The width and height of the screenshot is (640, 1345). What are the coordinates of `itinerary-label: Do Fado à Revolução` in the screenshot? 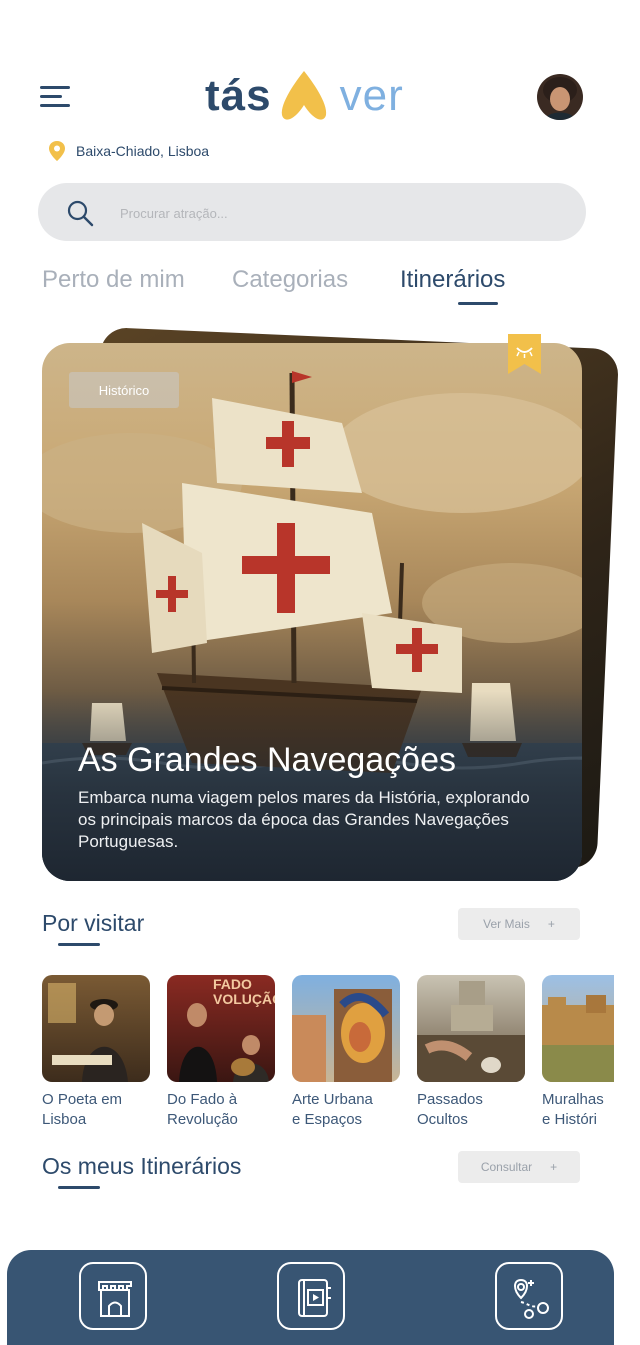 It's located at (202, 1109).